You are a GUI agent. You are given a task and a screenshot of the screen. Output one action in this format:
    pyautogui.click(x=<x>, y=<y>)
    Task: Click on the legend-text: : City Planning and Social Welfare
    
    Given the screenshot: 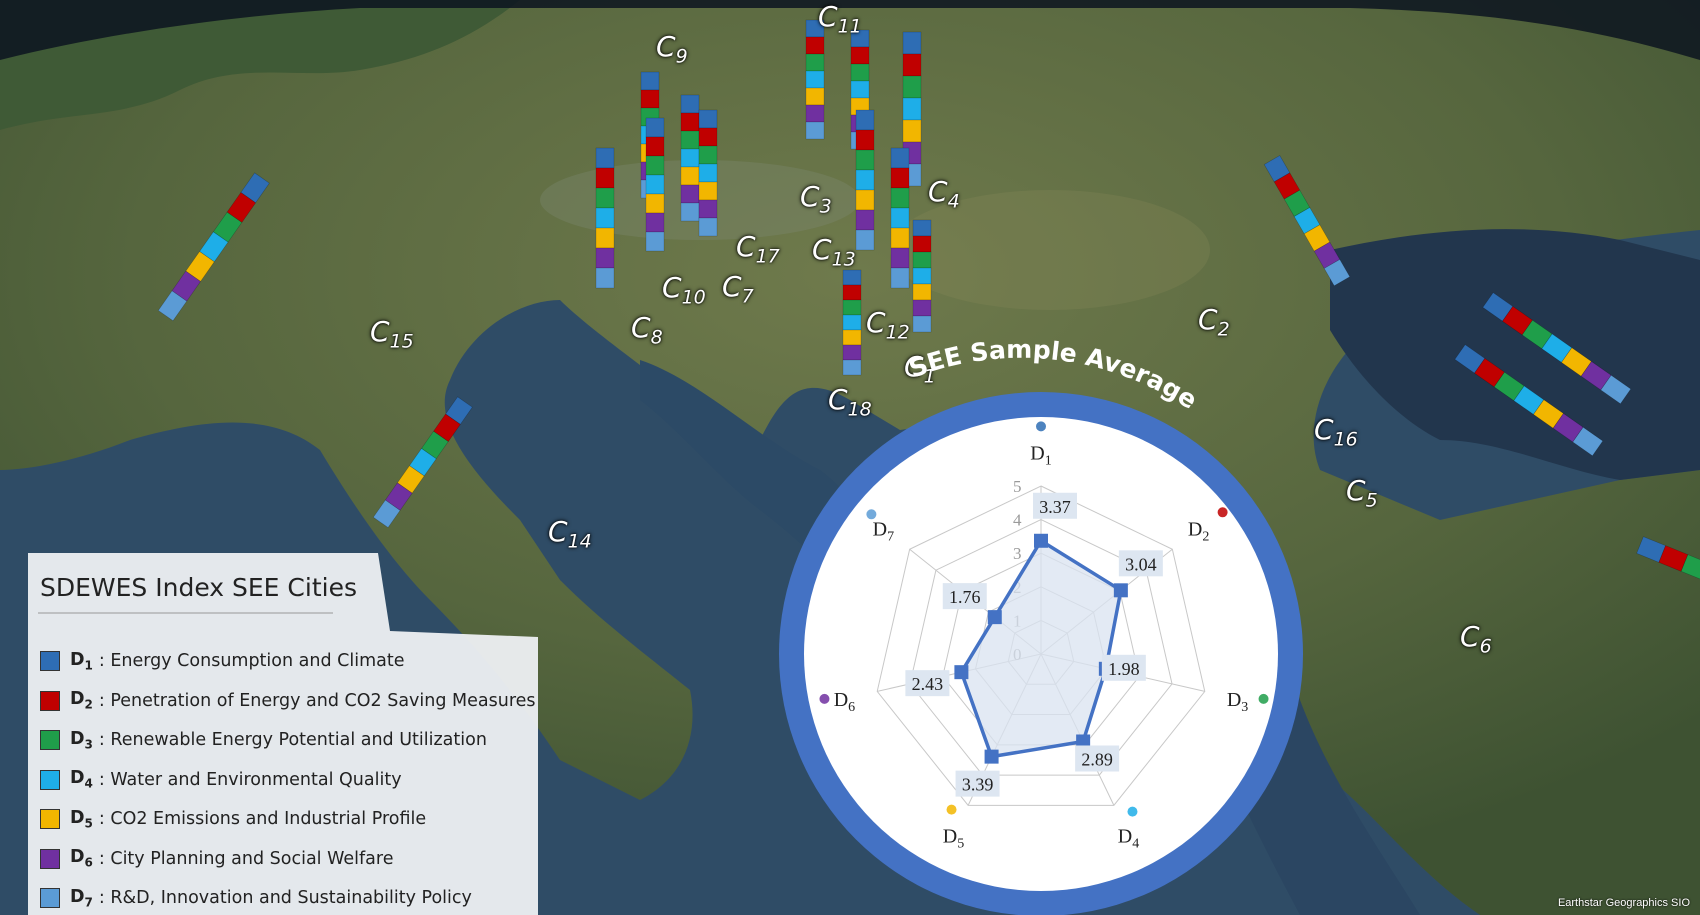 What is the action you would take?
    pyautogui.click(x=246, y=858)
    